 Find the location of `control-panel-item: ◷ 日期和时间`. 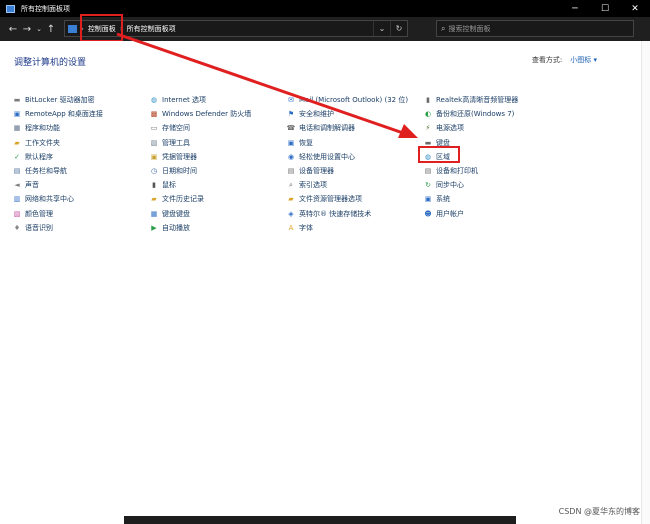

control-panel-item: ◷ 日期和时间 is located at coordinates (200, 171).